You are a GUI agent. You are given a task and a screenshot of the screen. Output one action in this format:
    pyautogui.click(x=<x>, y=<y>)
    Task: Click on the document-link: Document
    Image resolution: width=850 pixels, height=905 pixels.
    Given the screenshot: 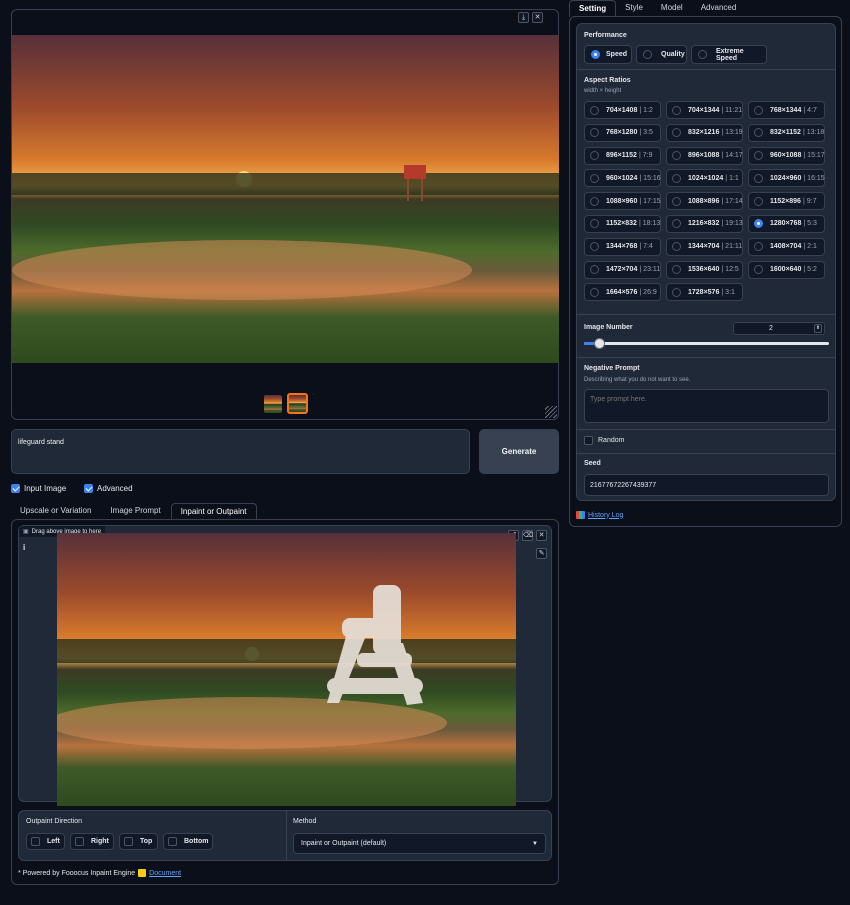 What is the action you would take?
    pyautogui.click(x=165, y=873)
    